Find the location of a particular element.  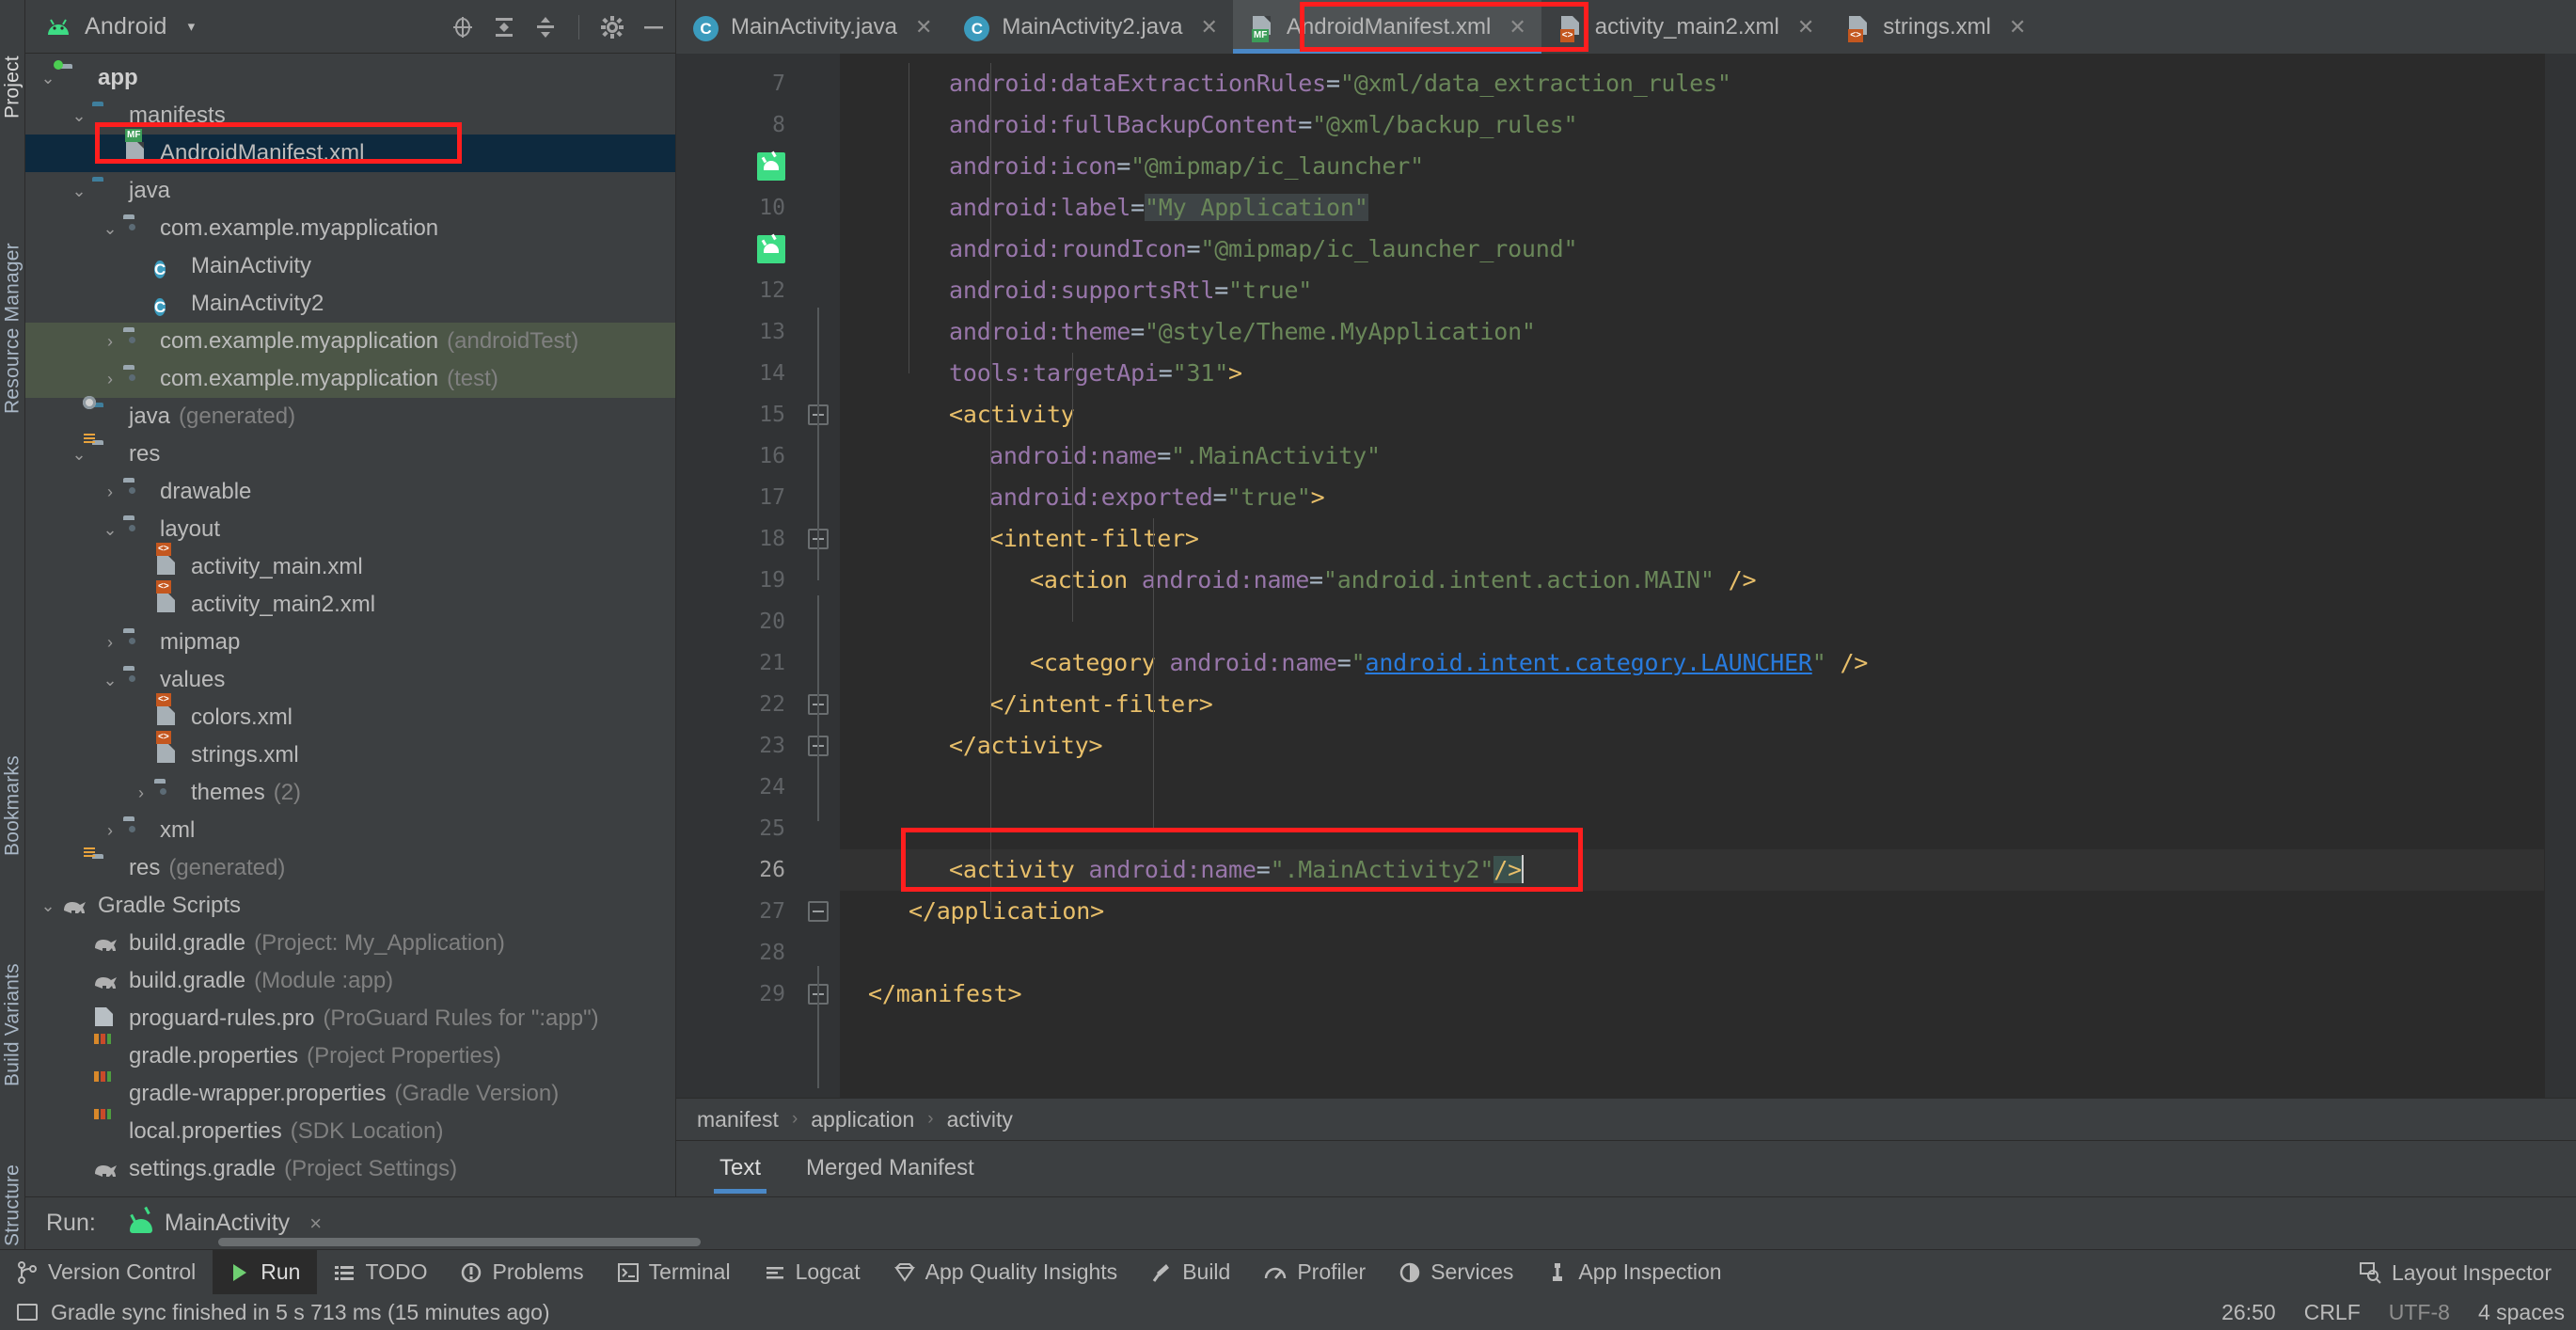

tree-item-mipmap: › mipmap is located at coordinates (350, 642).